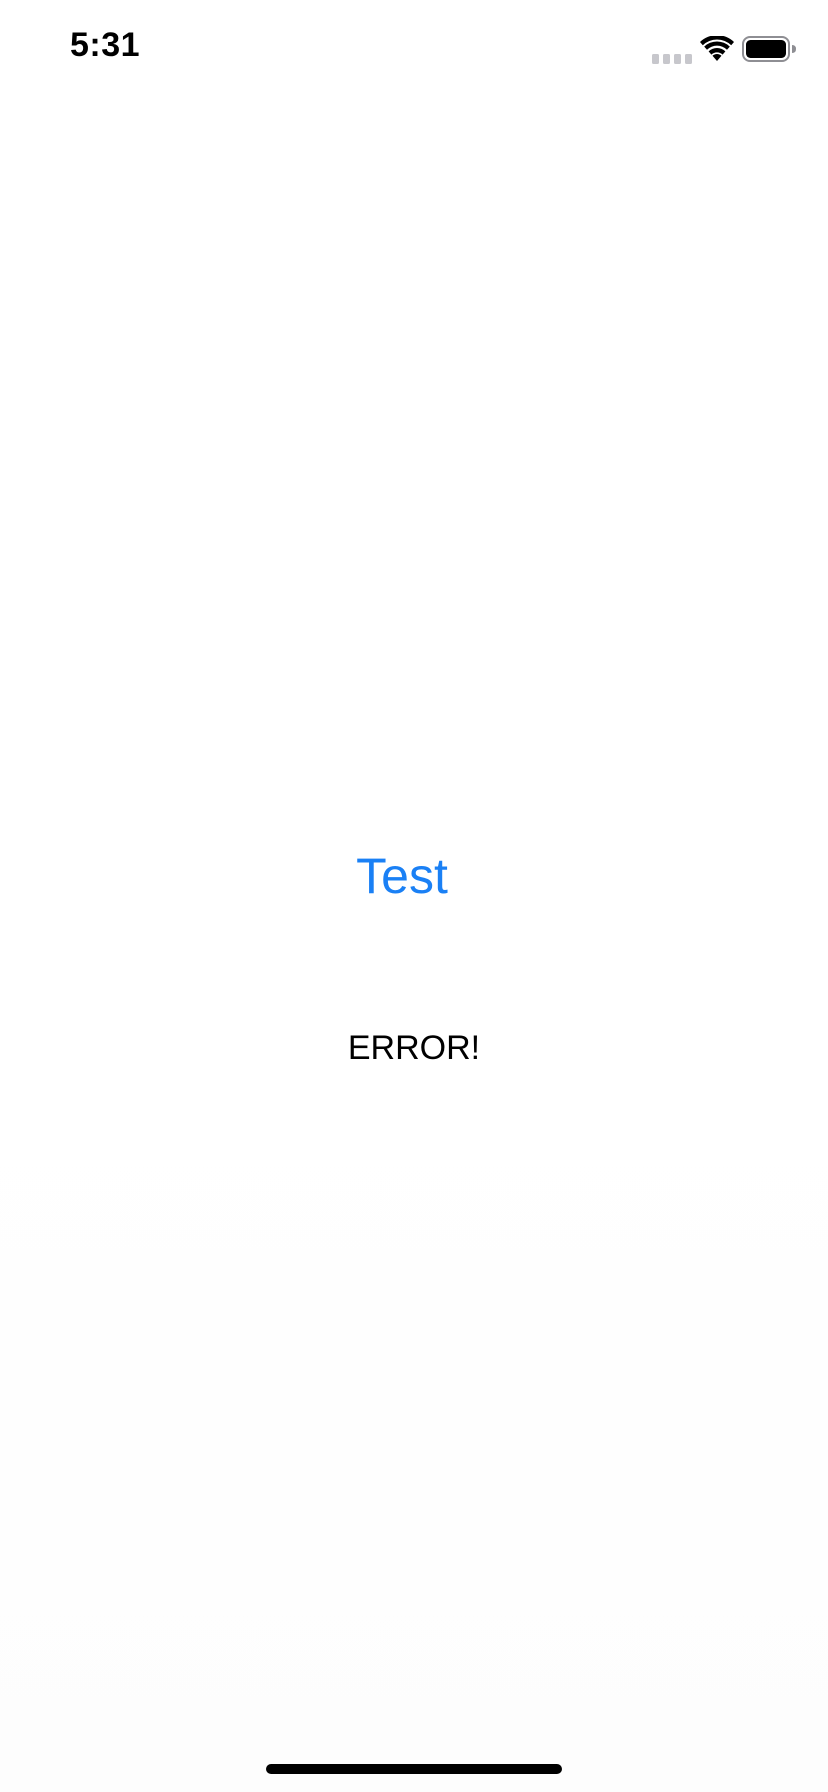 The image size is (828, 1792). Describe the element at coordinates (105, 45) in the screenshot. I see `status-time: 5:31` at that location.